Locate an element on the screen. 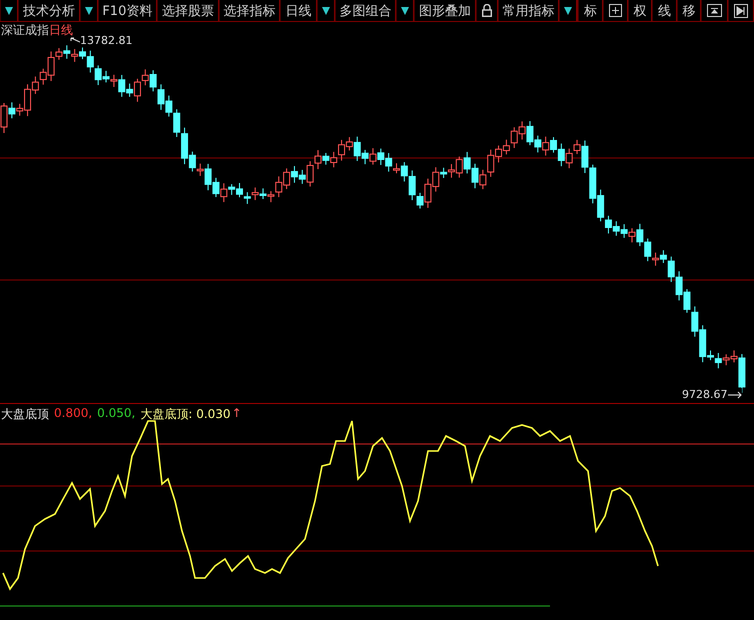 The width and height of the screenshot is (754, 620). toolbar-button: 权 is located at coordinates (640, 10).